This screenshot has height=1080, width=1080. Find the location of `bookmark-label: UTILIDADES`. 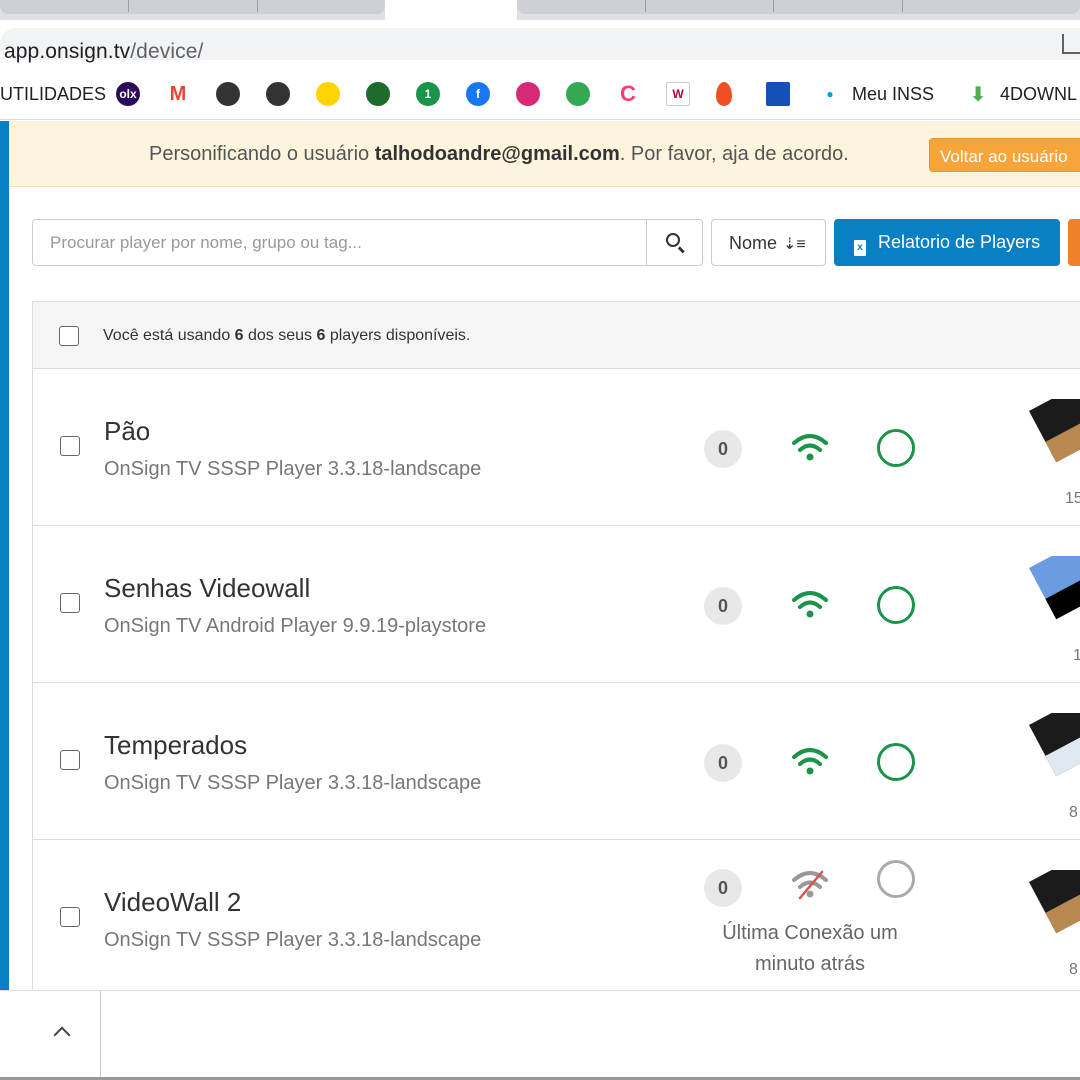

bookmark-label: UTILIDADES is located at coordinates (53, 93).